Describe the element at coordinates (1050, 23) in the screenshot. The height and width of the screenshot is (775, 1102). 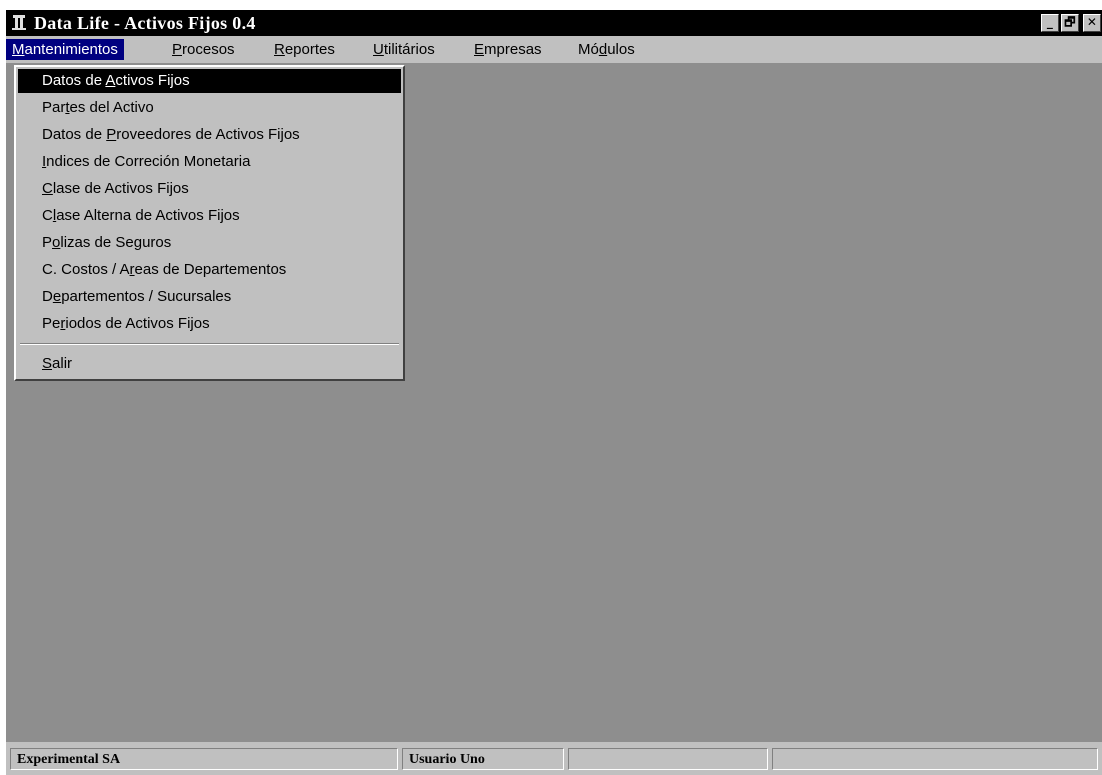
I see `minimize-button: _` at that location.